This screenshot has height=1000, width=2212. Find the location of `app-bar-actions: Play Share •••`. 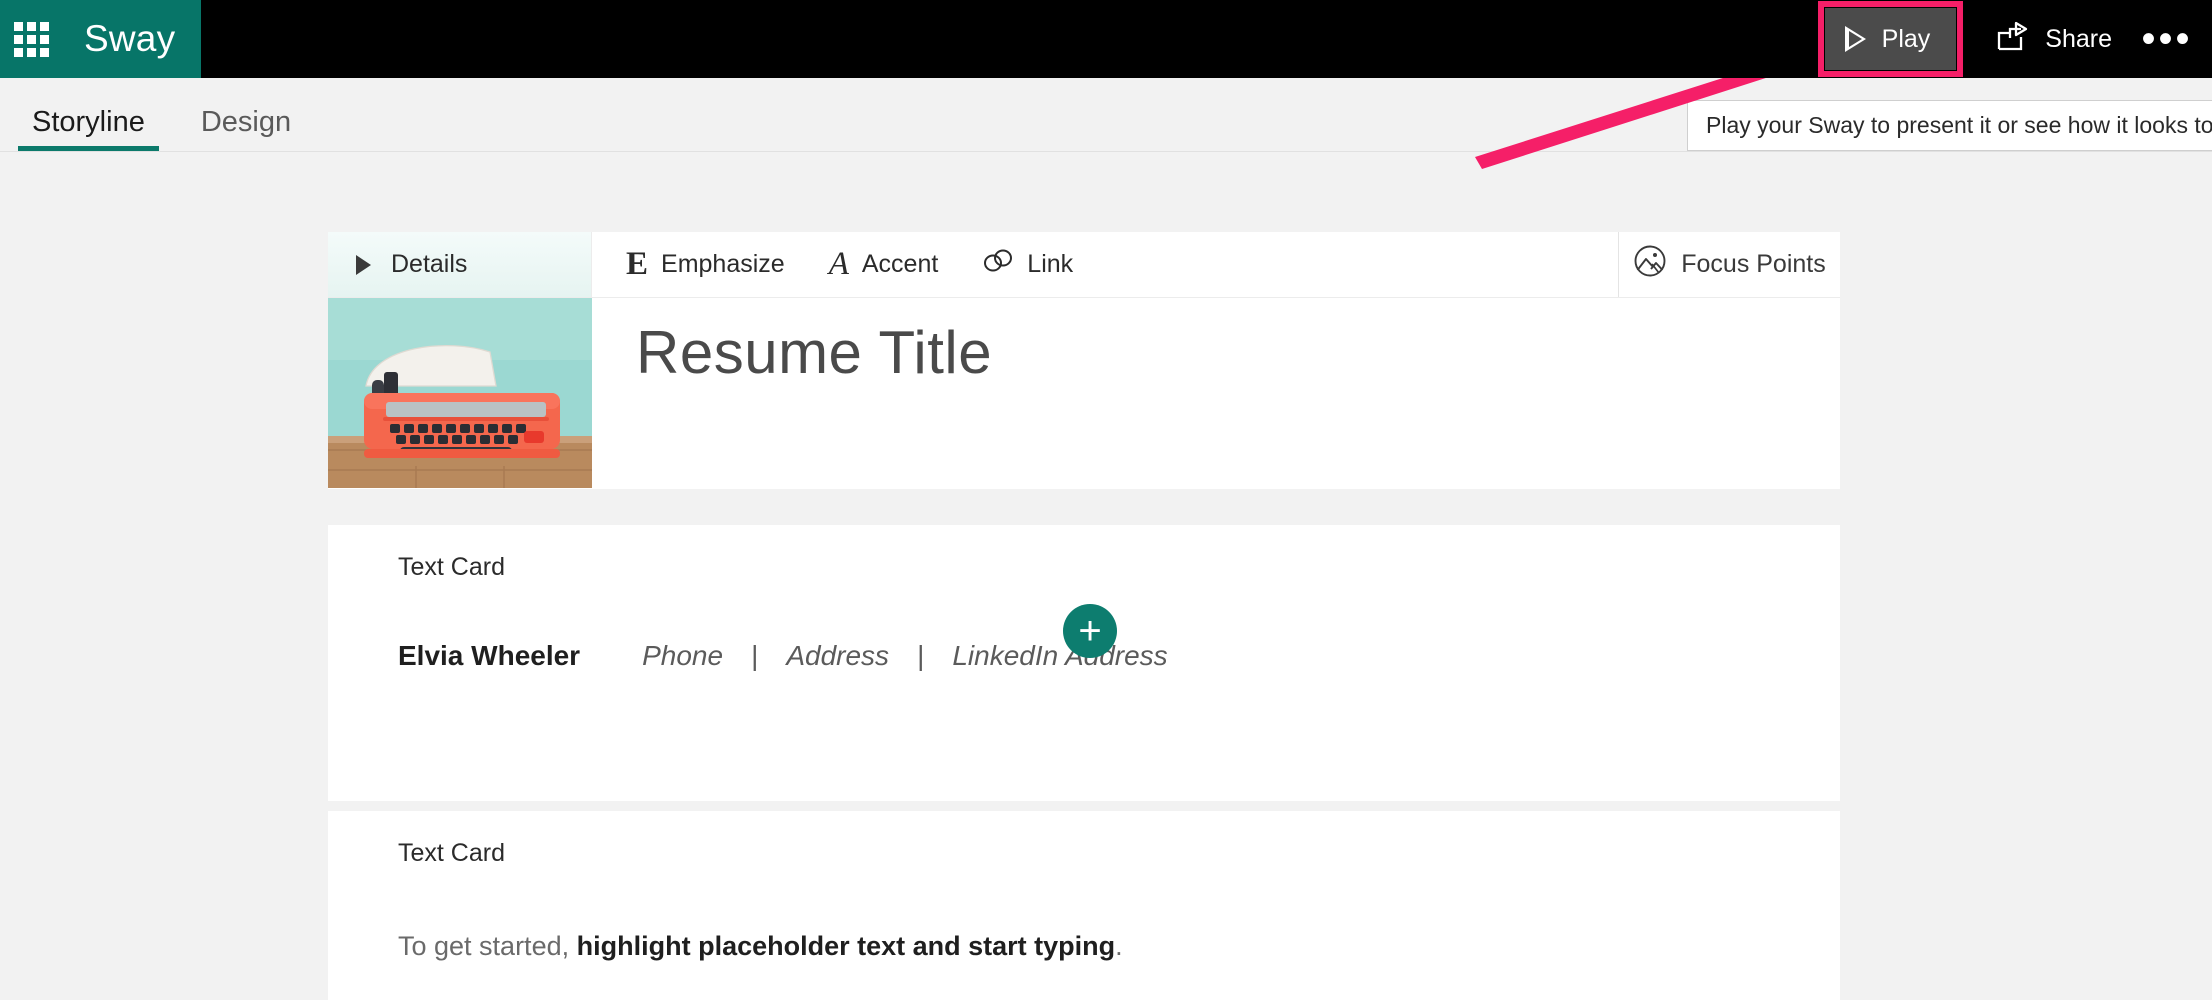

app-bar-actions: Play Share ••• is located at coordinates (2014, 39).